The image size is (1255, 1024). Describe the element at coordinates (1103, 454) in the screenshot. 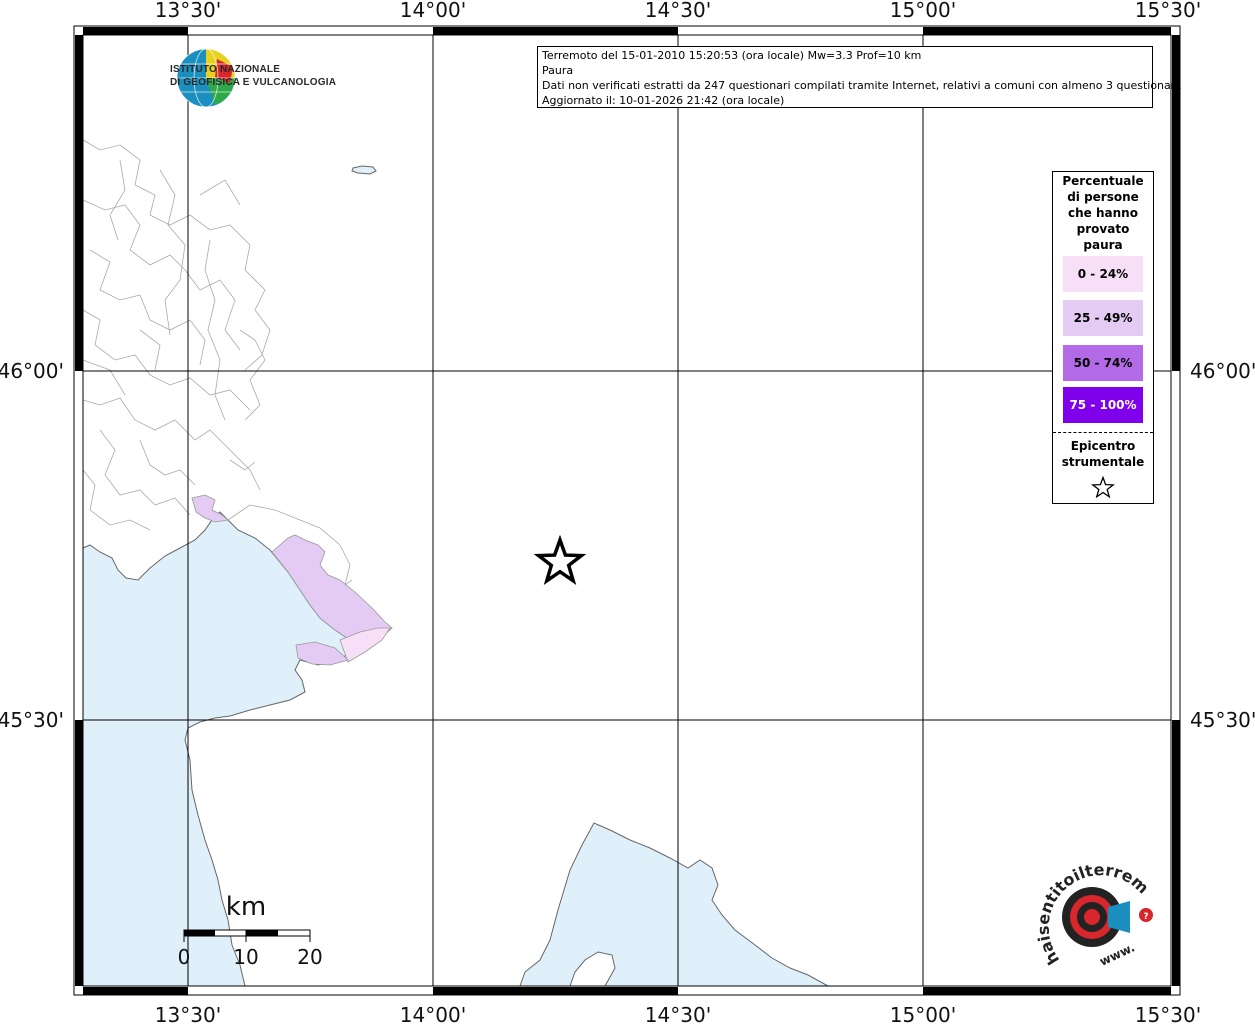

I see `legend-epicenter-title: Epicentro strumentale` at that location.